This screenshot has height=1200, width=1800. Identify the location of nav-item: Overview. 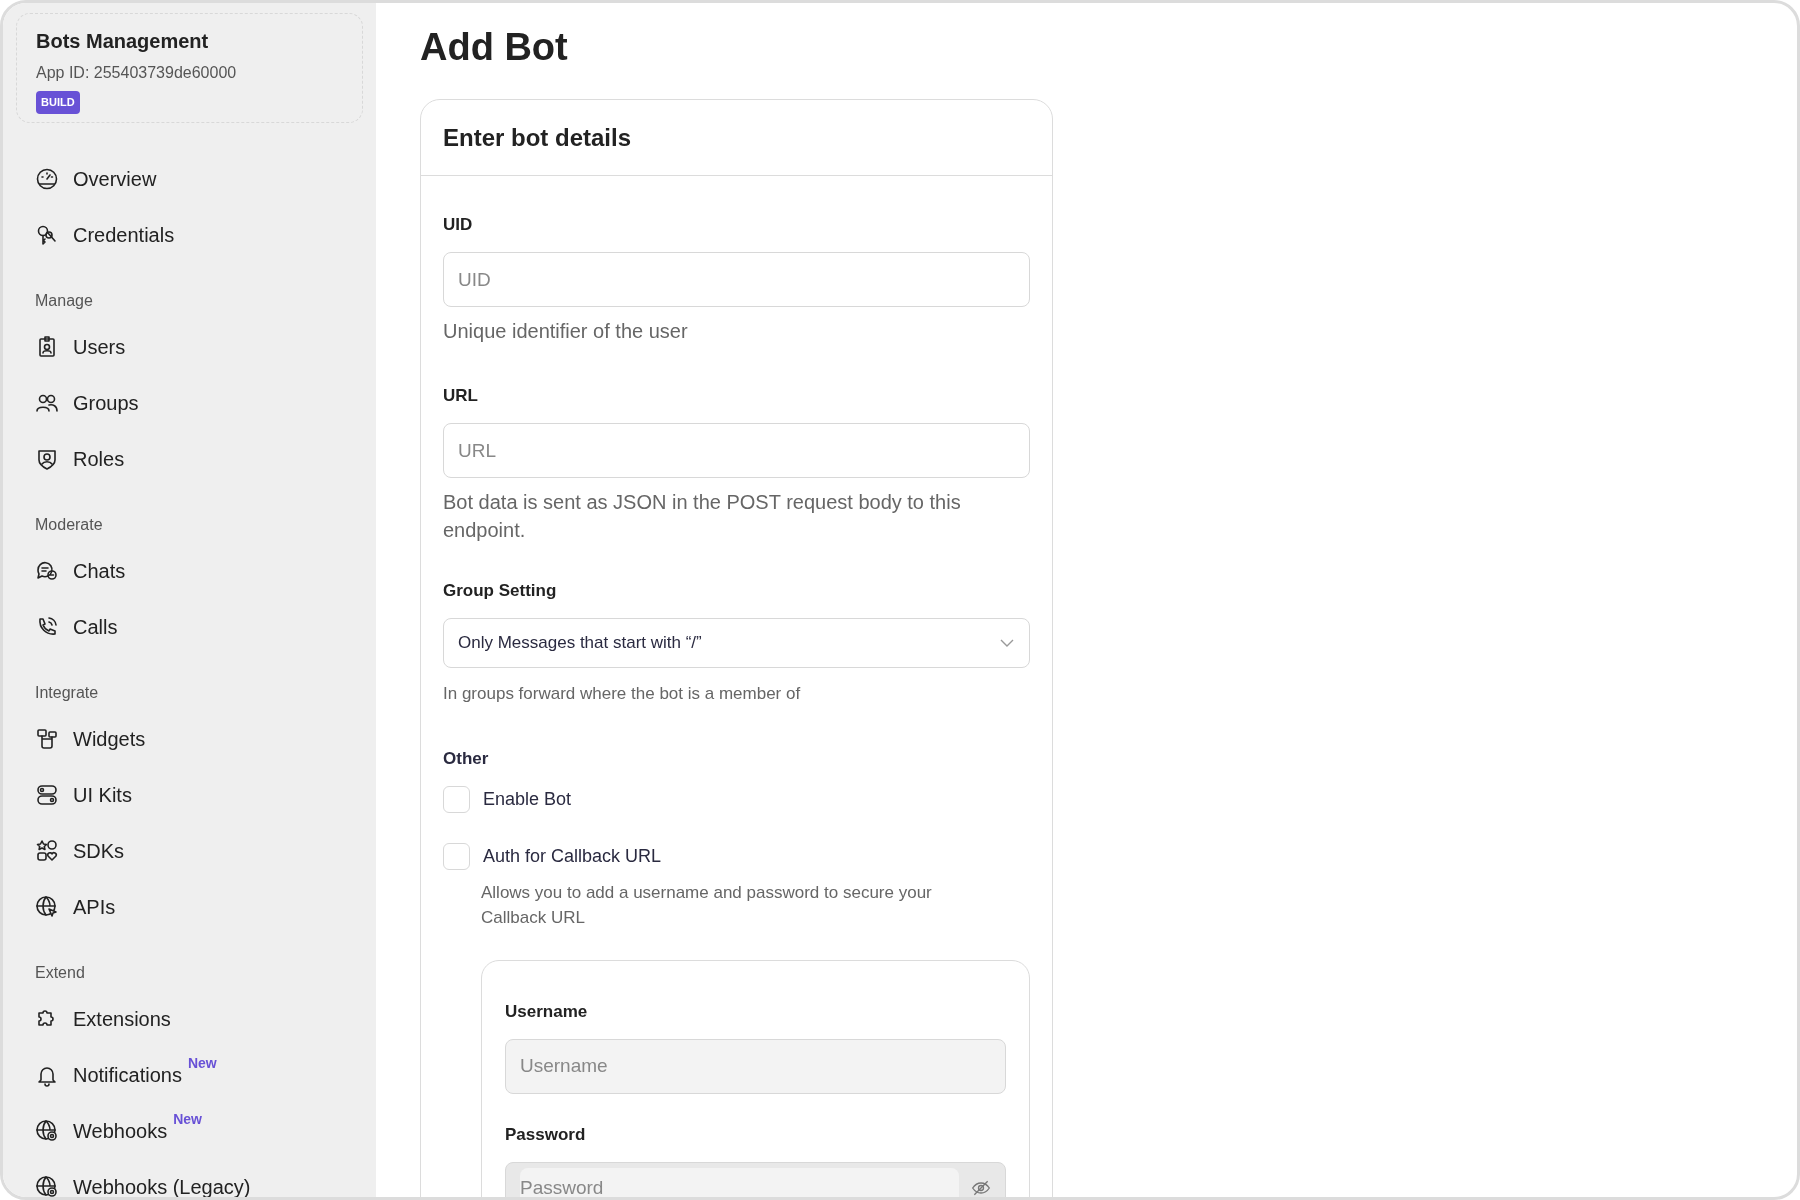
(92, 179).